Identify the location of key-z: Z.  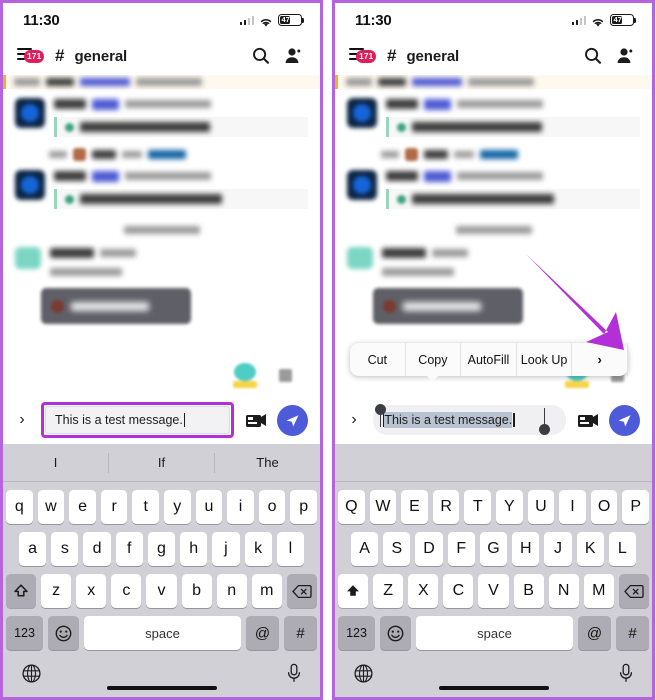
(388, 591).